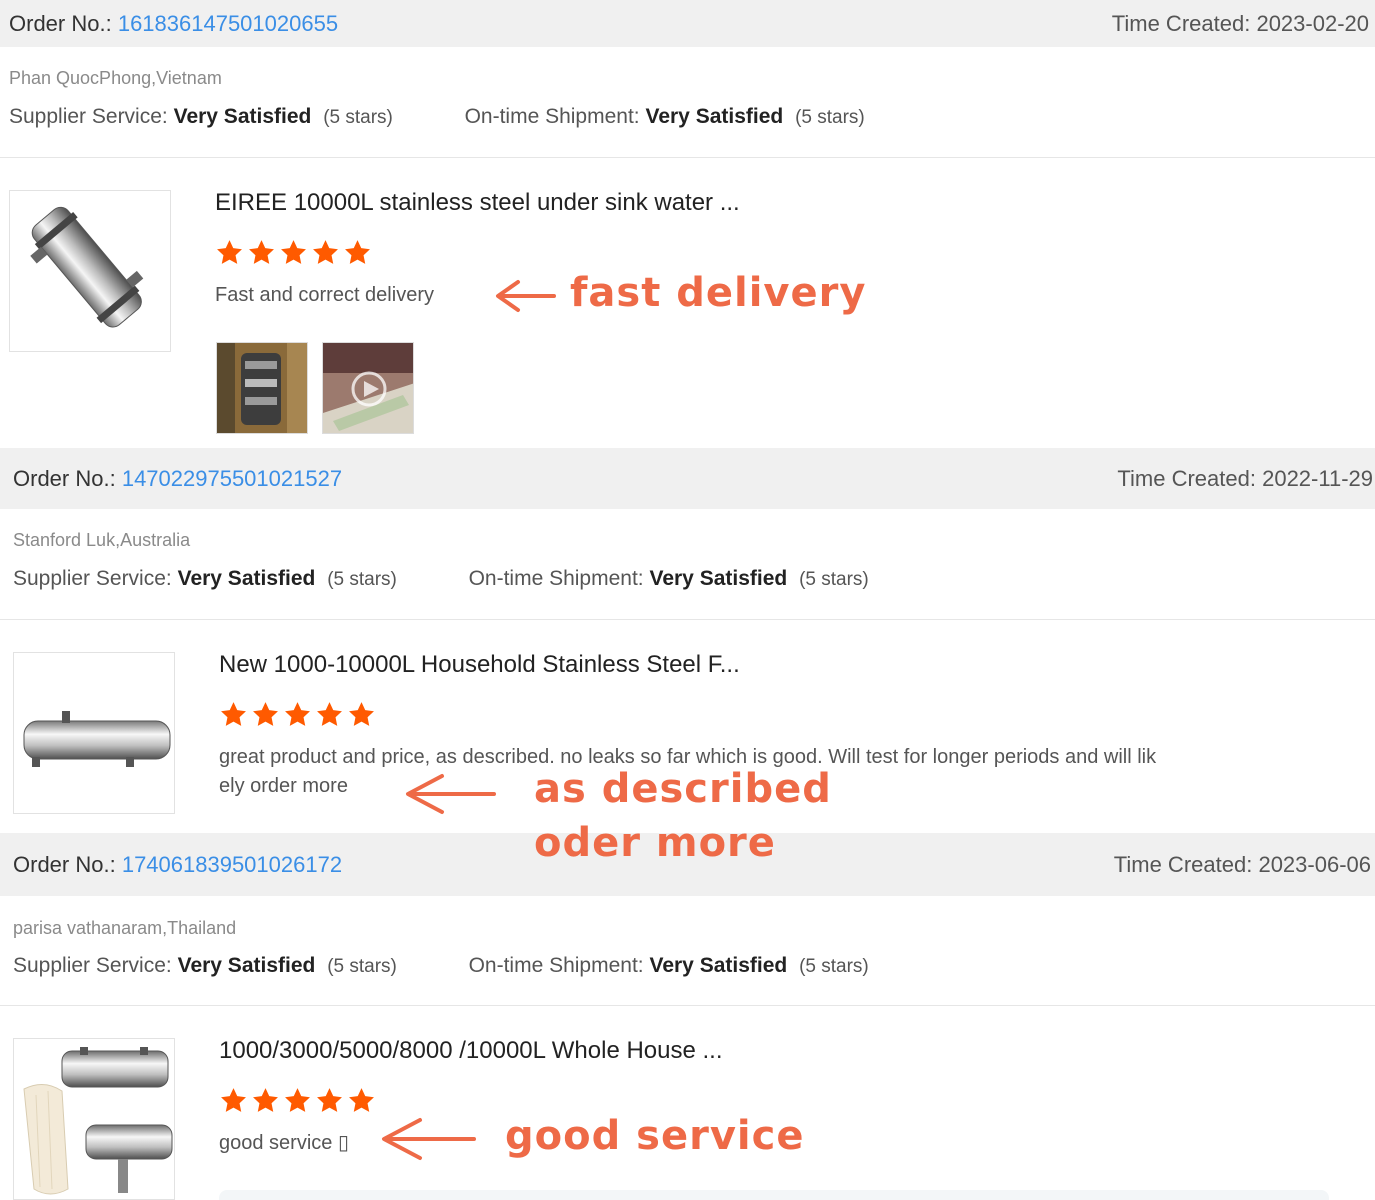 This screenshot has width=1375, height=1200. What do you see at coordinates (102, 540) in the screenshot?
I see `buyer-name: Stanford Luk,Australia` at bounding box center [102, 540].